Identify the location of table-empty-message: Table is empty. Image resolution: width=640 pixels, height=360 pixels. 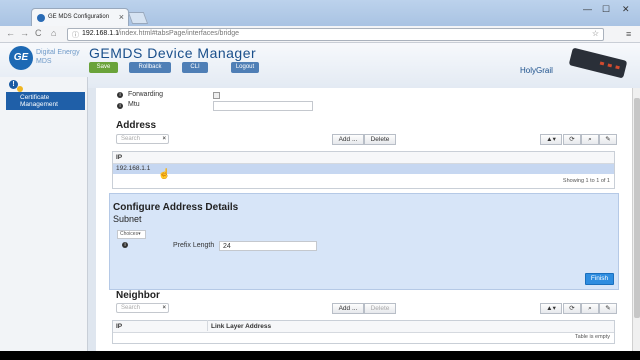
(592, 337).